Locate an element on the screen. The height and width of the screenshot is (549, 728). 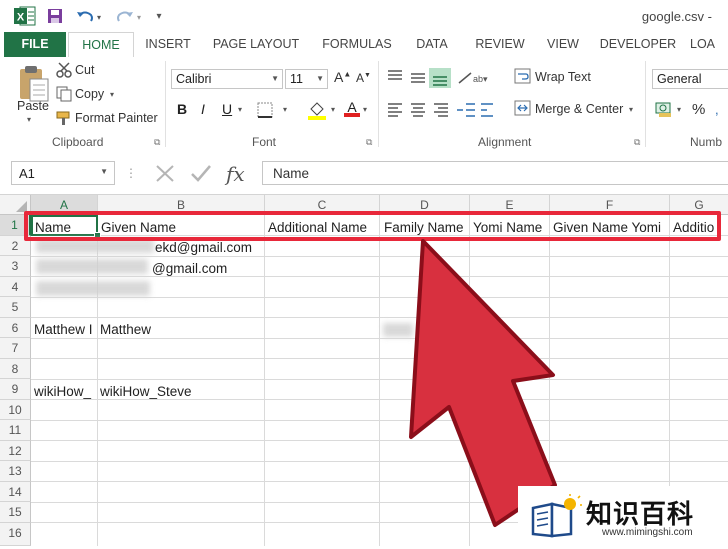
copy-icon is located at coordinates (65, 94).